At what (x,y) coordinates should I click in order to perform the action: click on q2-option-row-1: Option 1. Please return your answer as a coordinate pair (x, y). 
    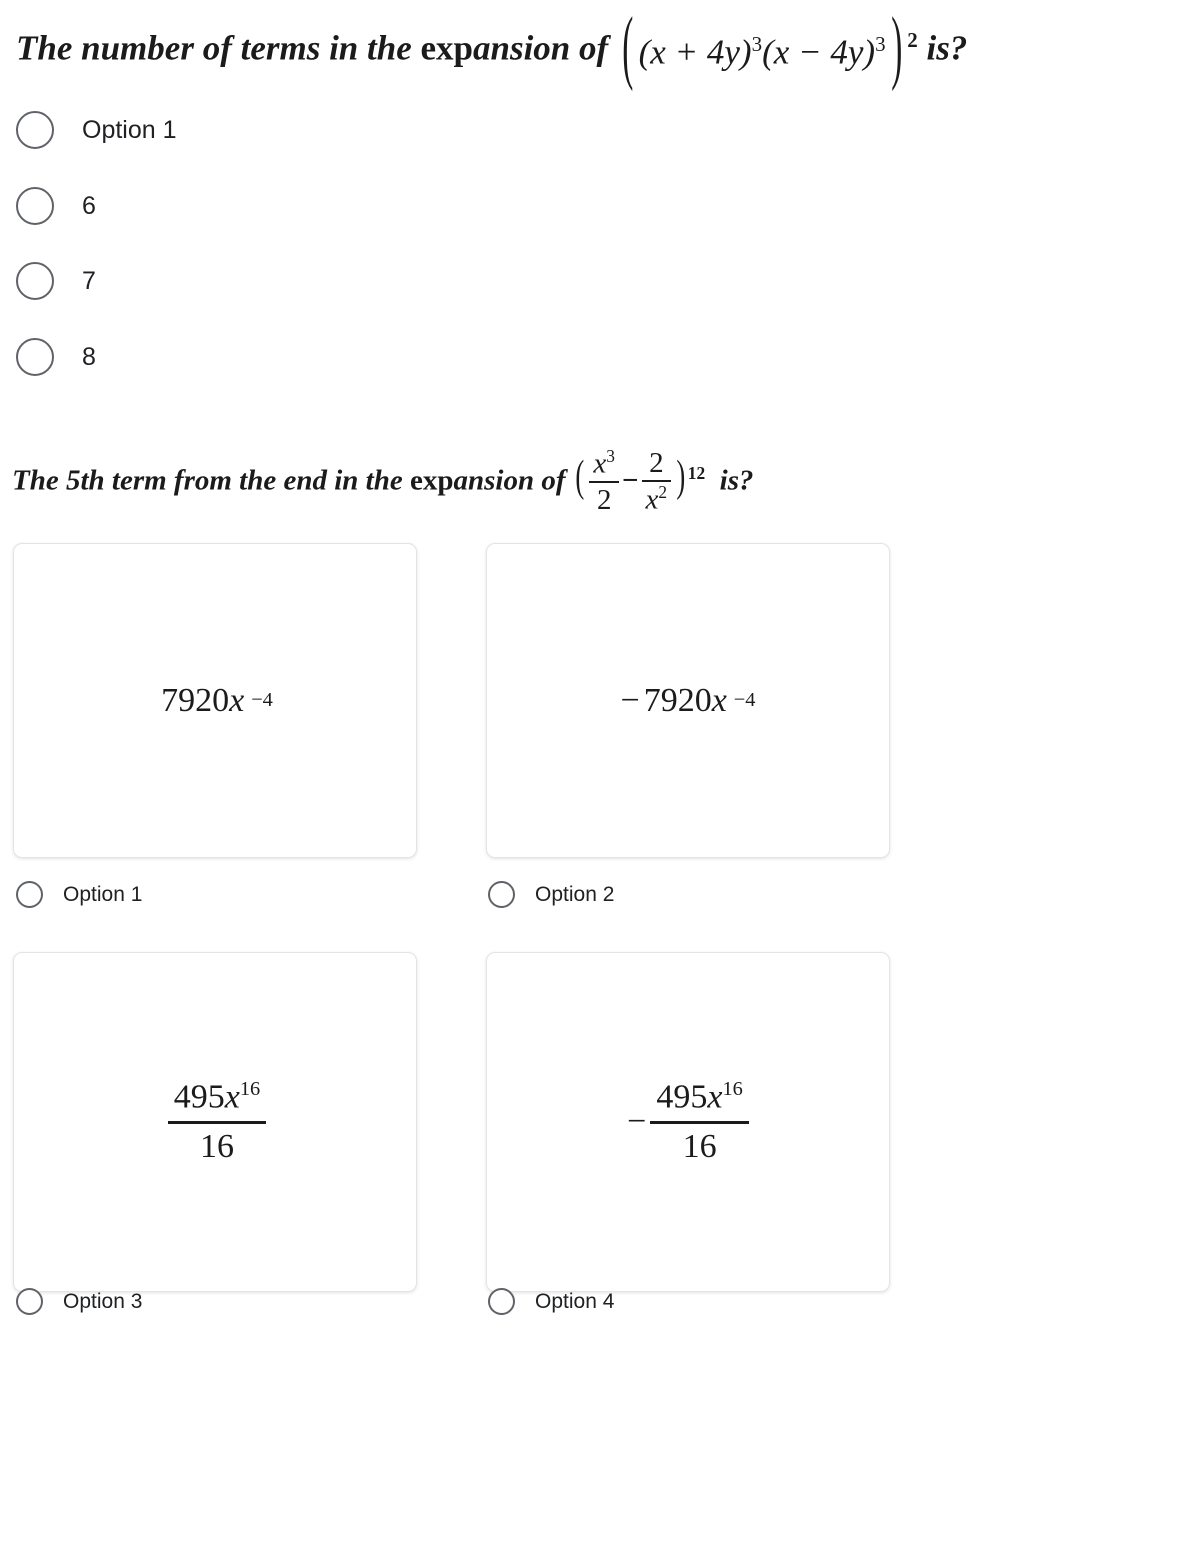
    Looking at the image, I should click on (79, 894).